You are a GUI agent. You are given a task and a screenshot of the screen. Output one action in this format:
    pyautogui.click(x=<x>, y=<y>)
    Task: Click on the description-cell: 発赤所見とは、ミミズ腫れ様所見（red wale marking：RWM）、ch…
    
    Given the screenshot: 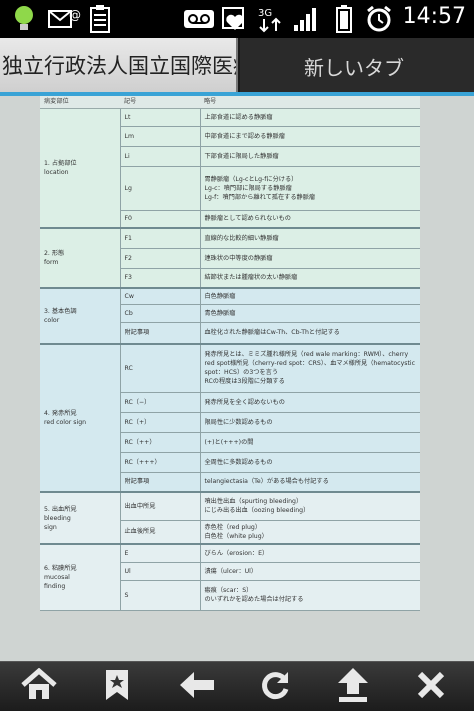 What is the action you would take?
    pyautogui.click(x=310, y=368)
    